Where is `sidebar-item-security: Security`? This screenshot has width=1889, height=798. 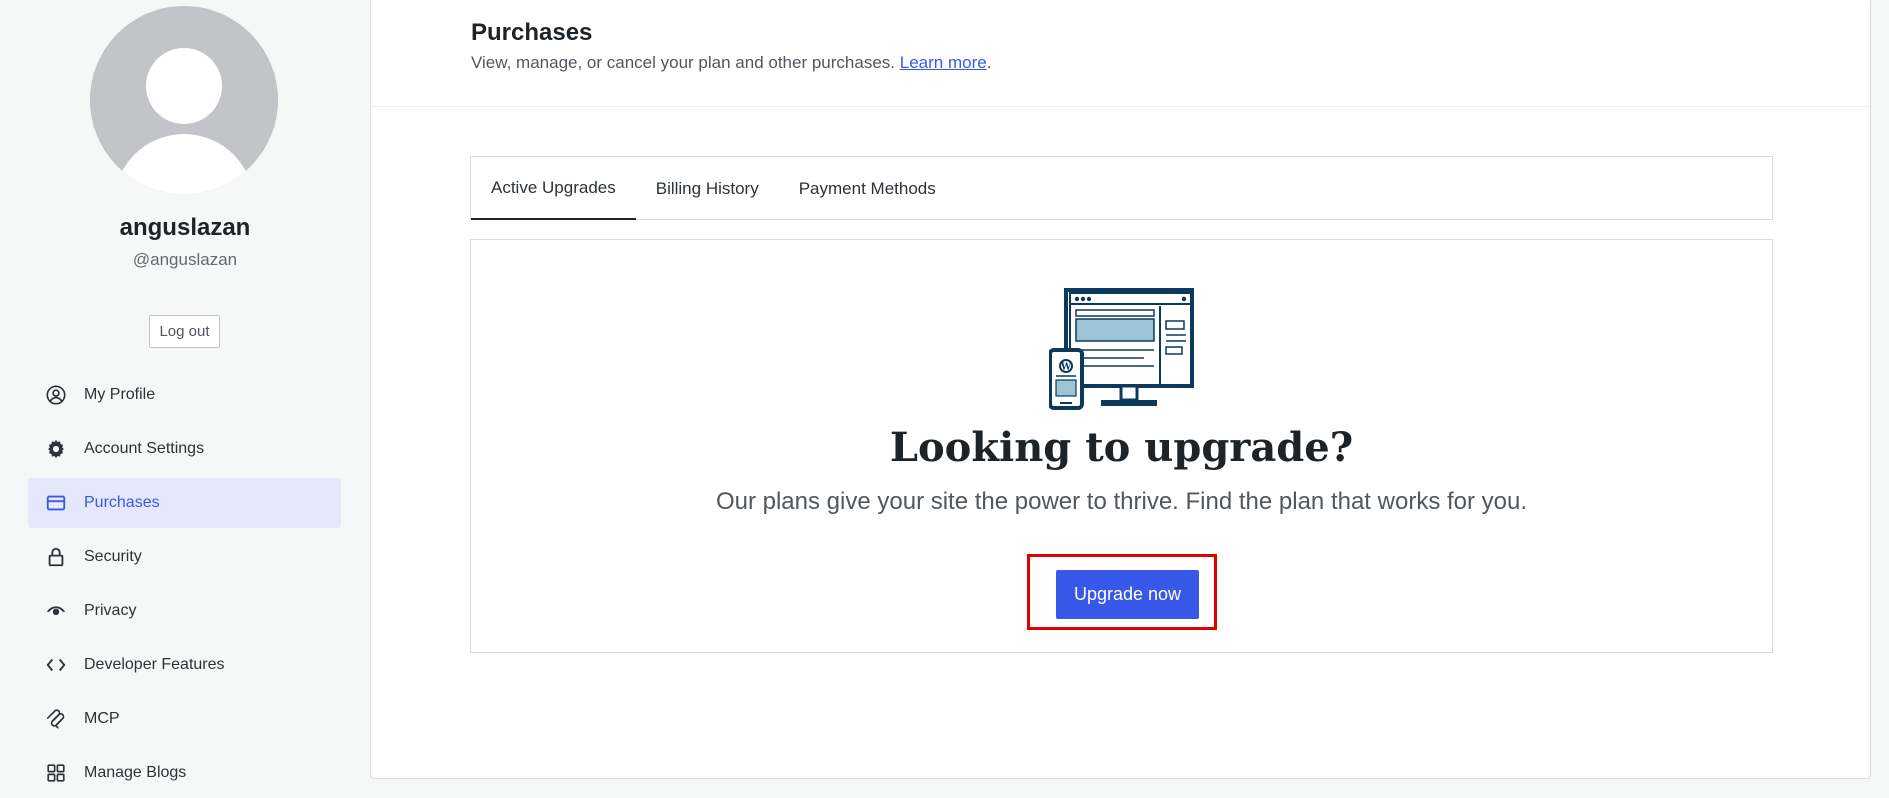
sidebar-item-security: Security is located at coordinates (184, 557).